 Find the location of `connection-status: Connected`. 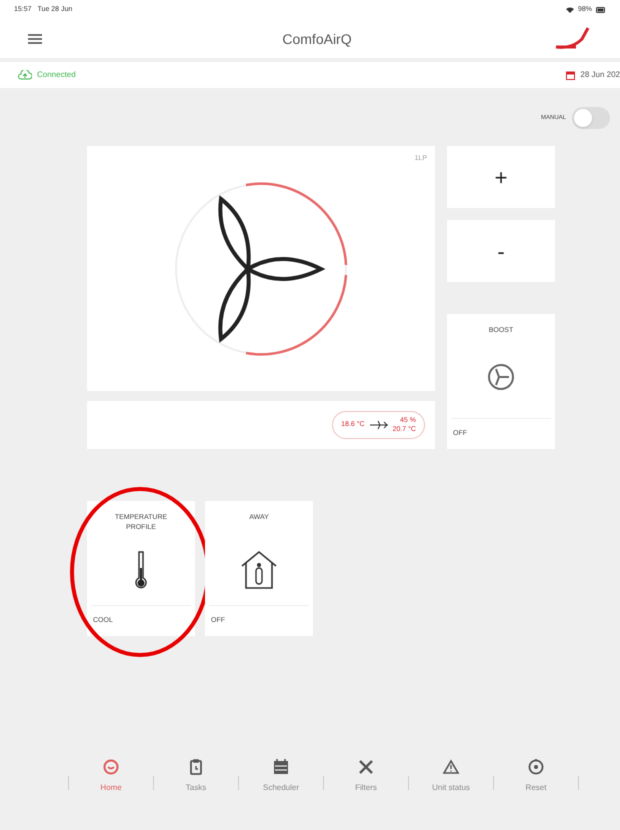

connection-status: Connected is located at coordinates (56, 75).